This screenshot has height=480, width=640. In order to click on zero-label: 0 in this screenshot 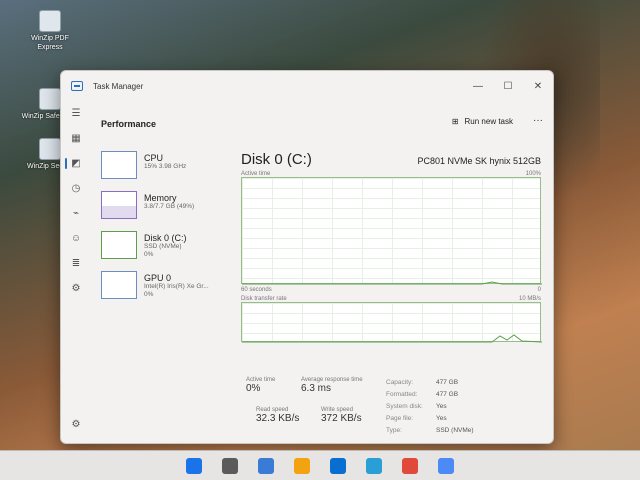, I will do `click(539, 290)`.